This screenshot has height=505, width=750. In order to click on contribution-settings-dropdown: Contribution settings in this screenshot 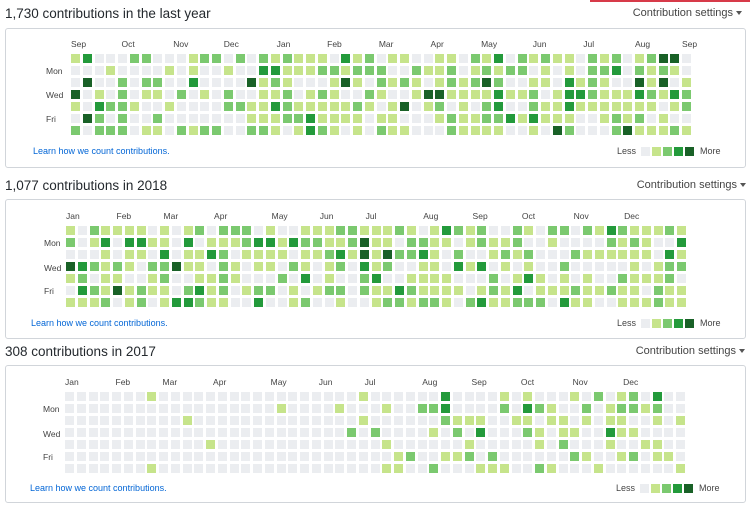, I will do `click(687, 13)`.